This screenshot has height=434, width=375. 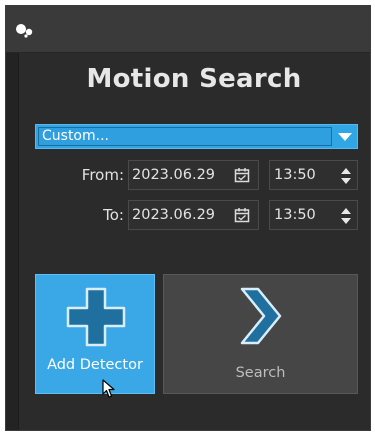 I want to click on add-detector-label: Add Detector, so click(x=95, y=365).